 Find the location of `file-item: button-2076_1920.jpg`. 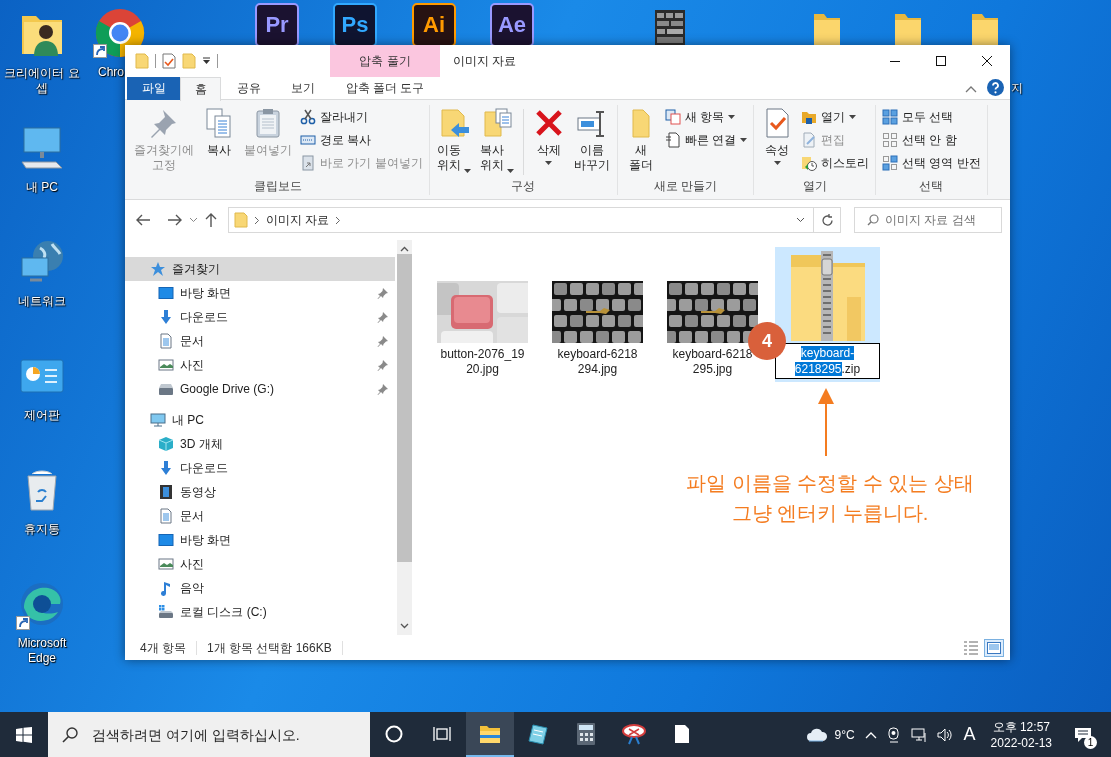

file-item: button-2076_1920.jpg is located at coordinates (482, 313).